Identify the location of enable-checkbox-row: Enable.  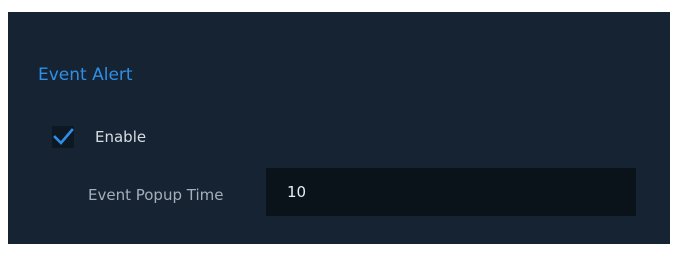
(99, 137).